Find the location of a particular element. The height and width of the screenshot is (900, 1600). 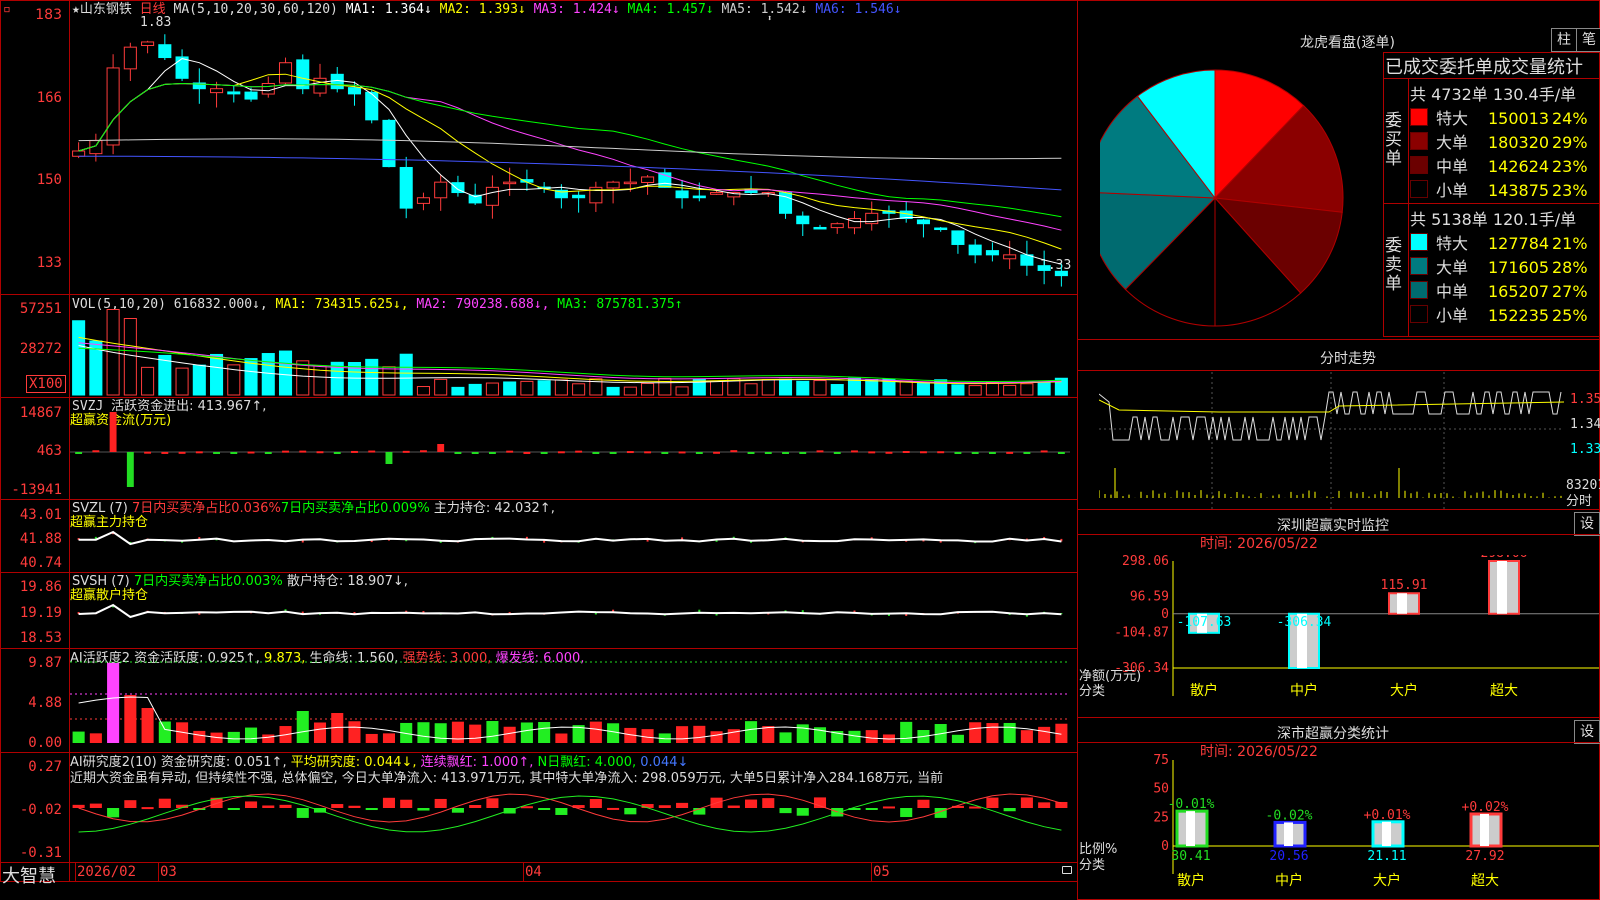

ai-research-chart is located at coordinates (573, 825).